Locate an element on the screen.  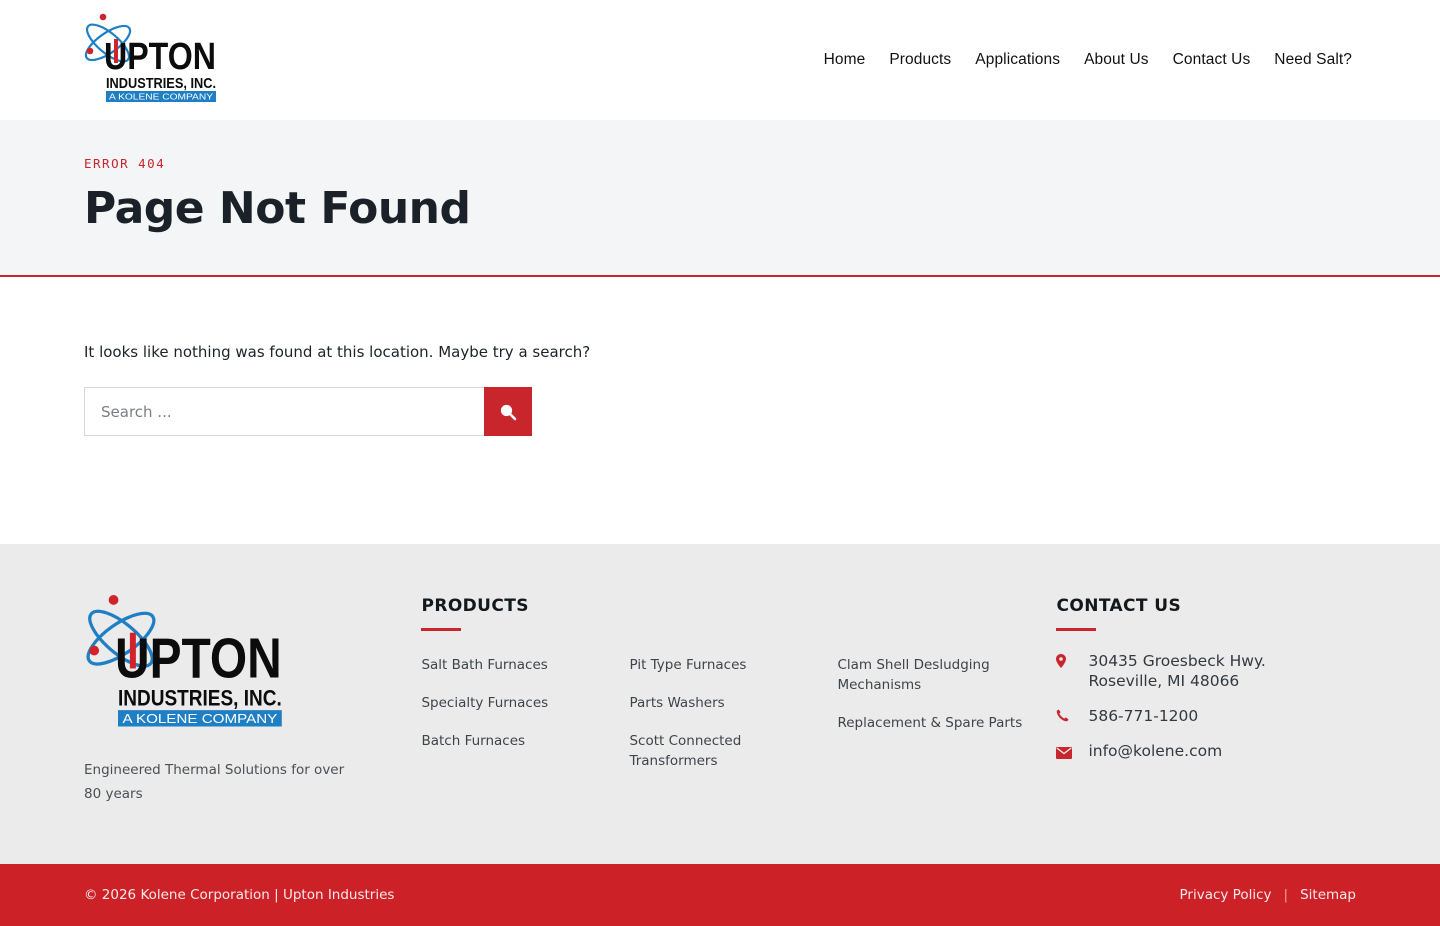
search-form is located at coordinates (720, 411).